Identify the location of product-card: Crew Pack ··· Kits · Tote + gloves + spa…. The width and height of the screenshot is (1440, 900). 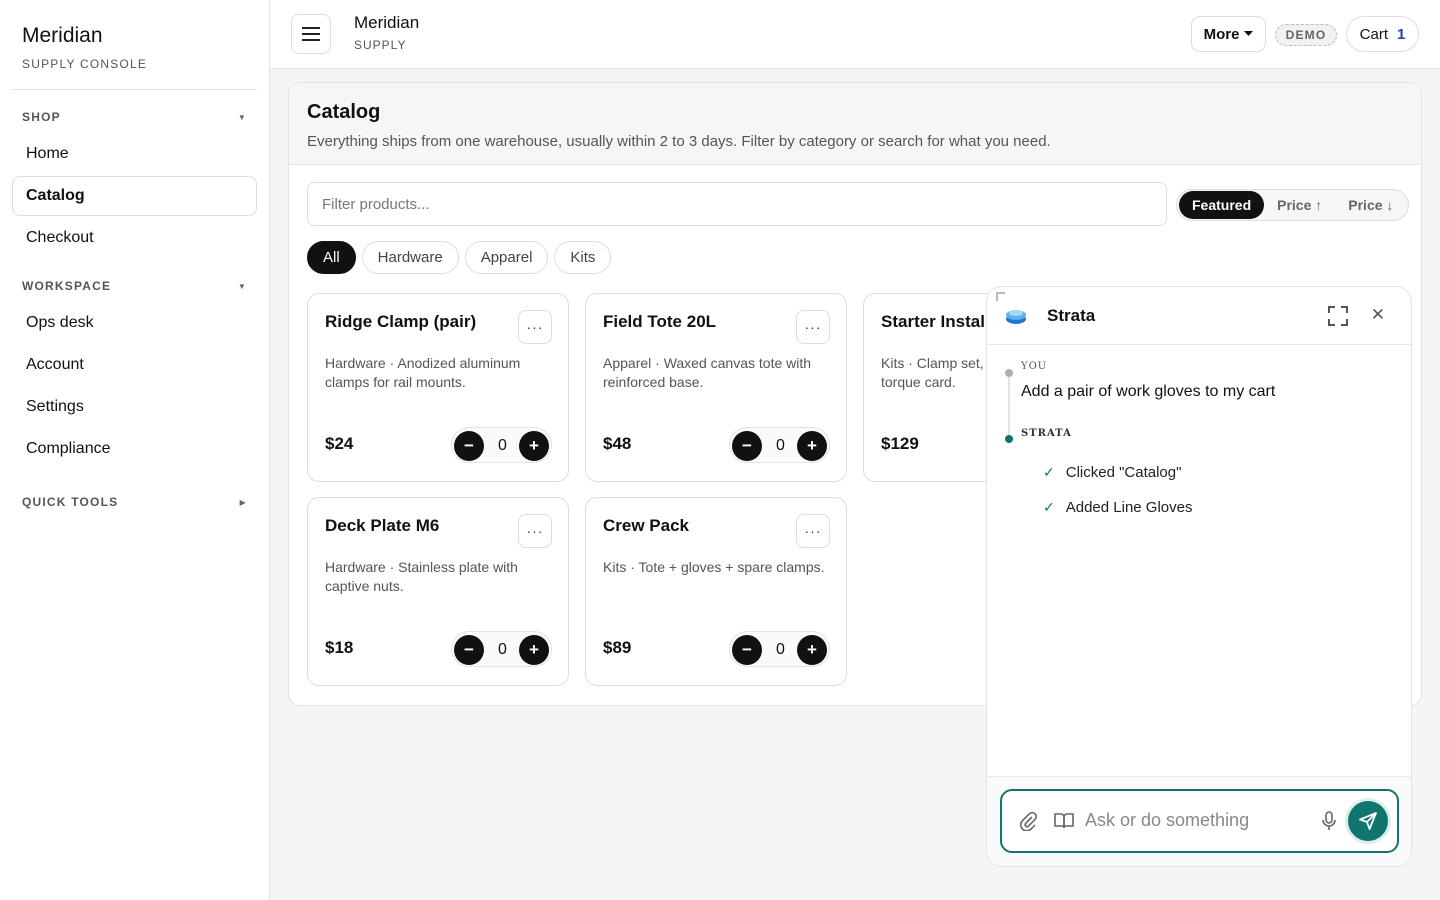
(716, 591).